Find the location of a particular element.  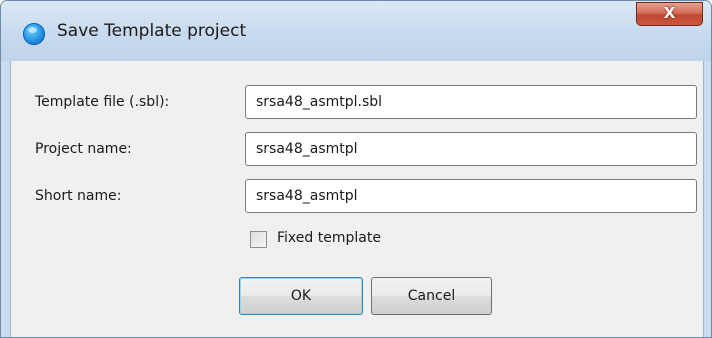

short-name-label: Short name: is located at coordinates (78, 196).